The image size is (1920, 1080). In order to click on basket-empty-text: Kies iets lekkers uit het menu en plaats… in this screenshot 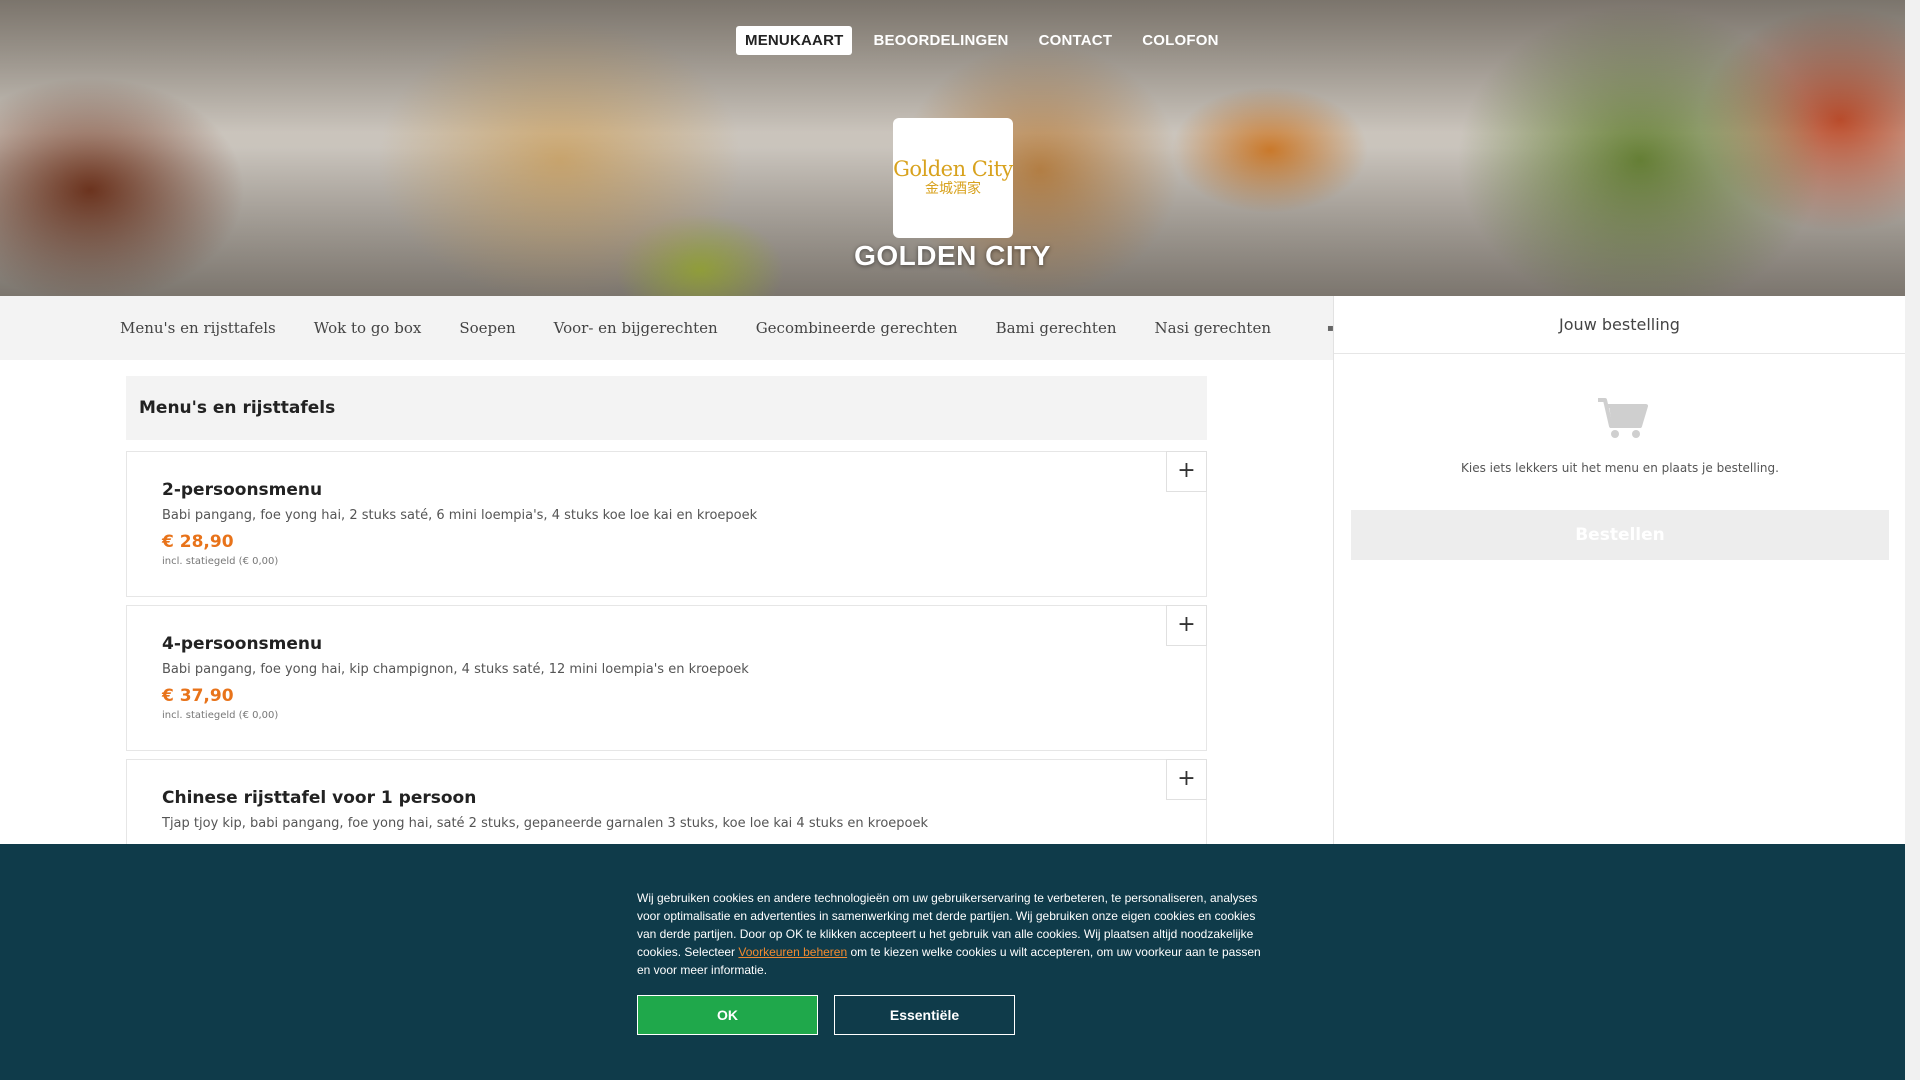, I will do `click(1620, 468)`.